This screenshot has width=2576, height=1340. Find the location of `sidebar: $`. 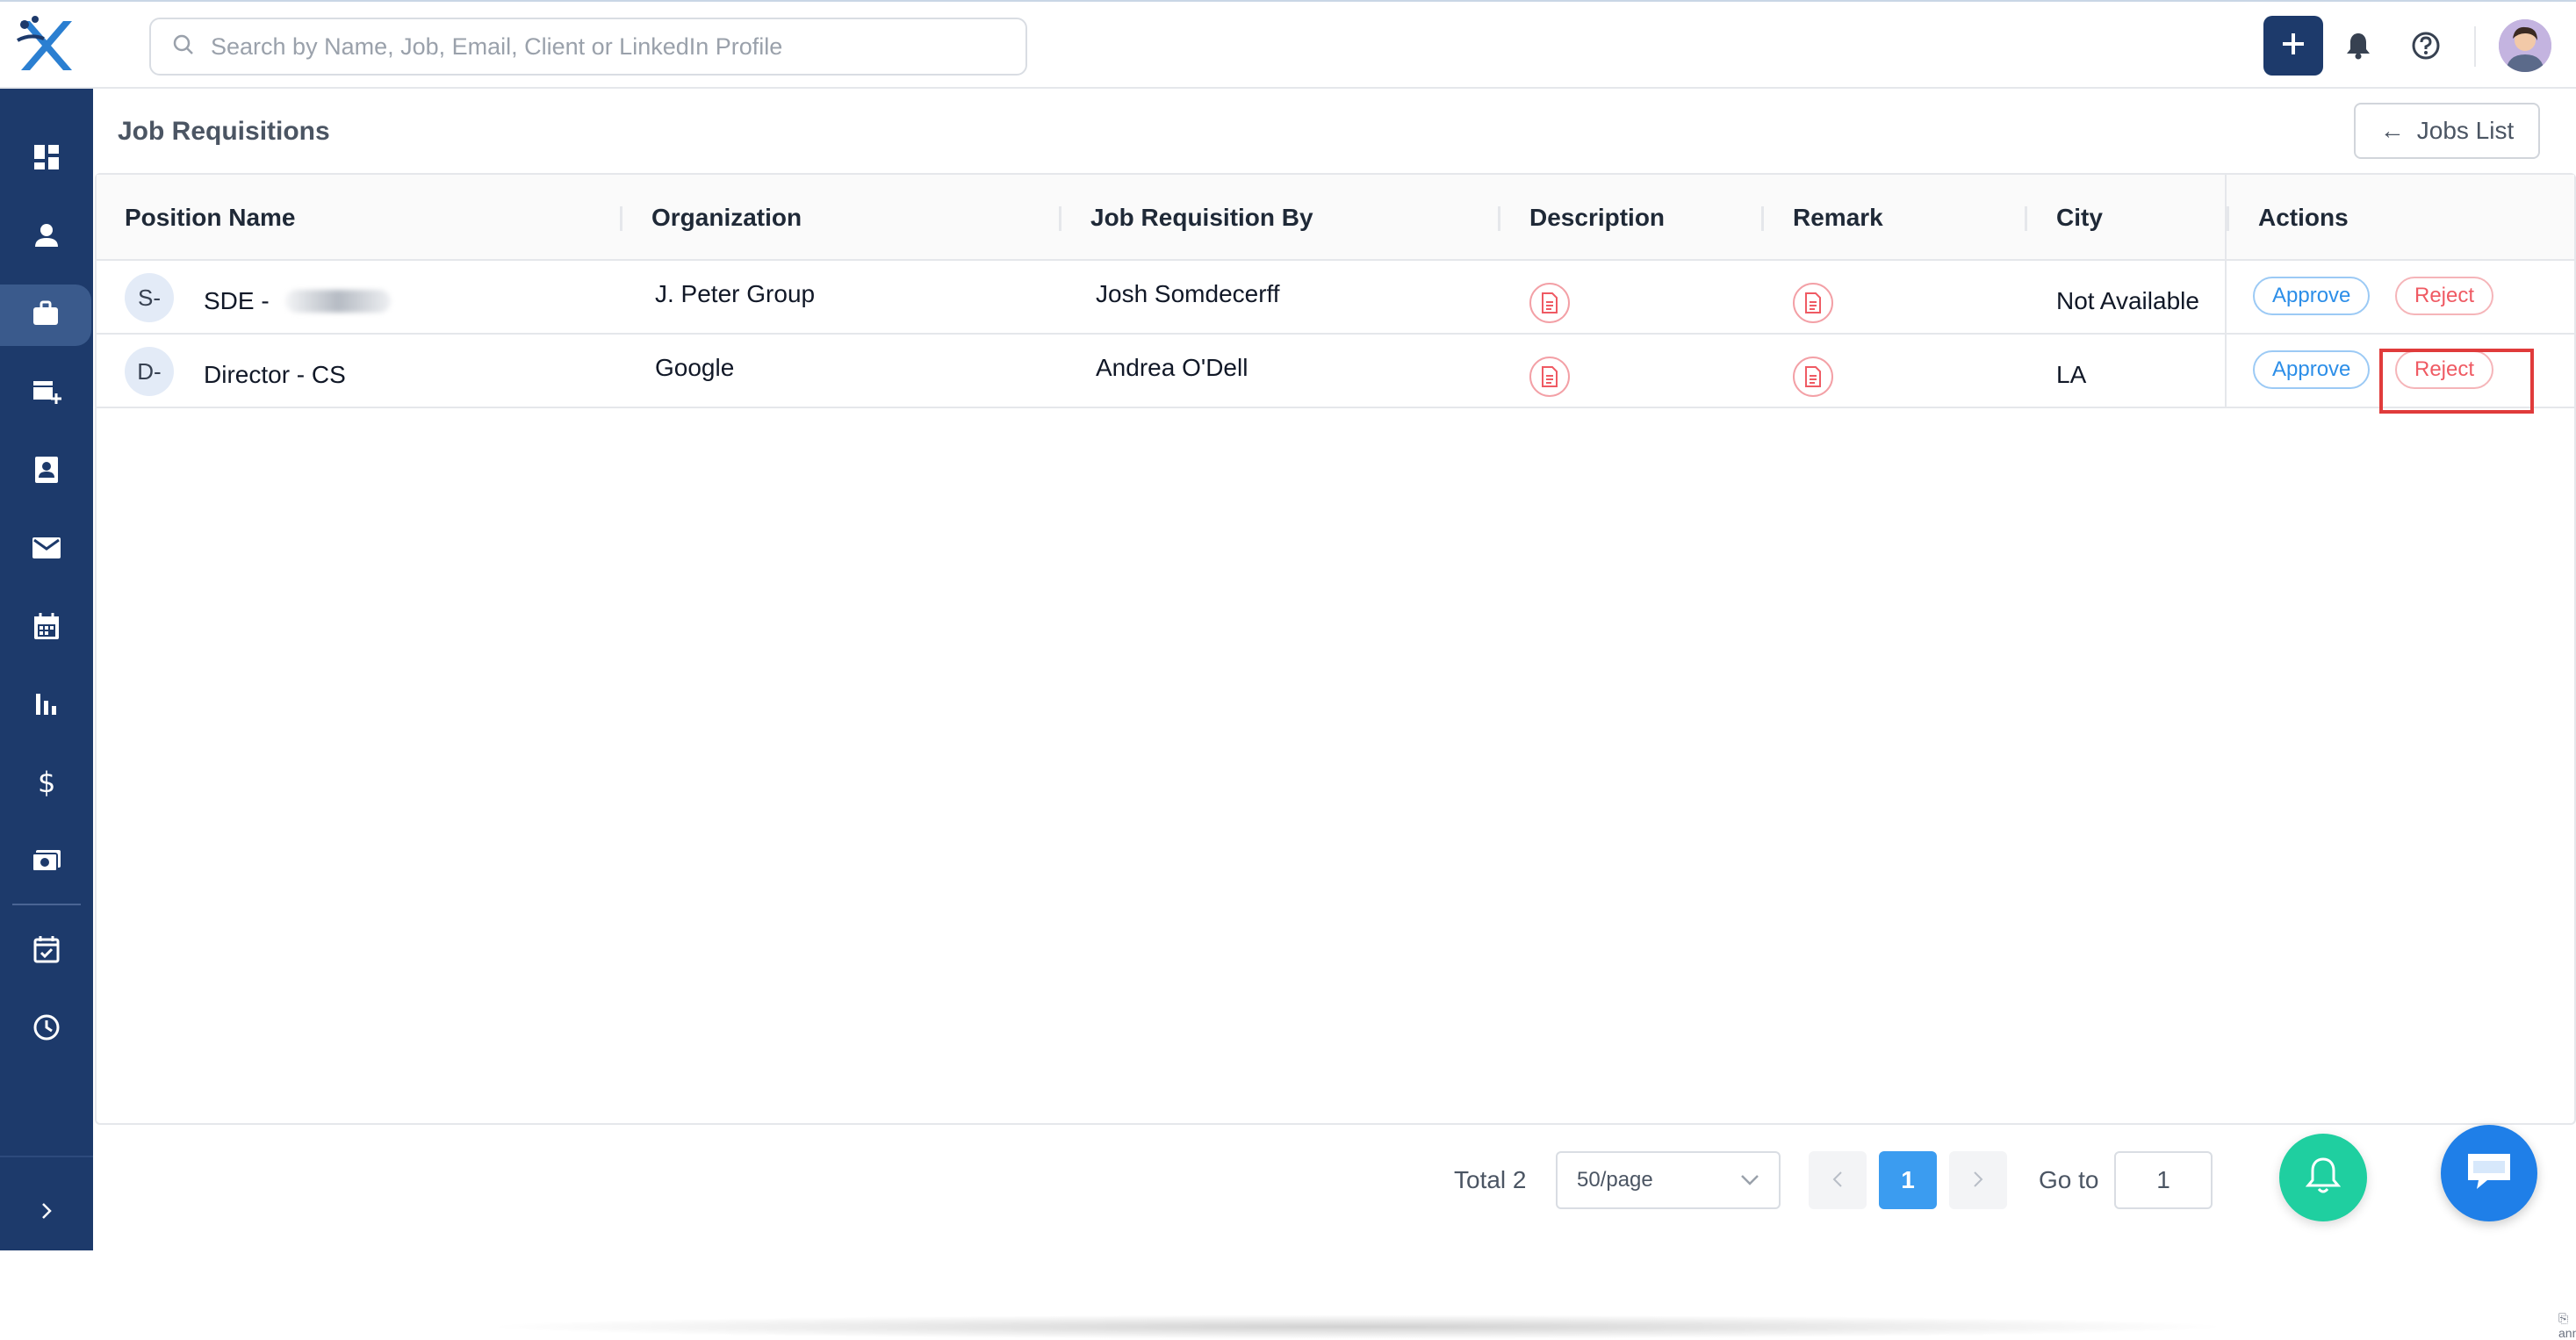

sidebar: $ is located at coordinates (46, 669).